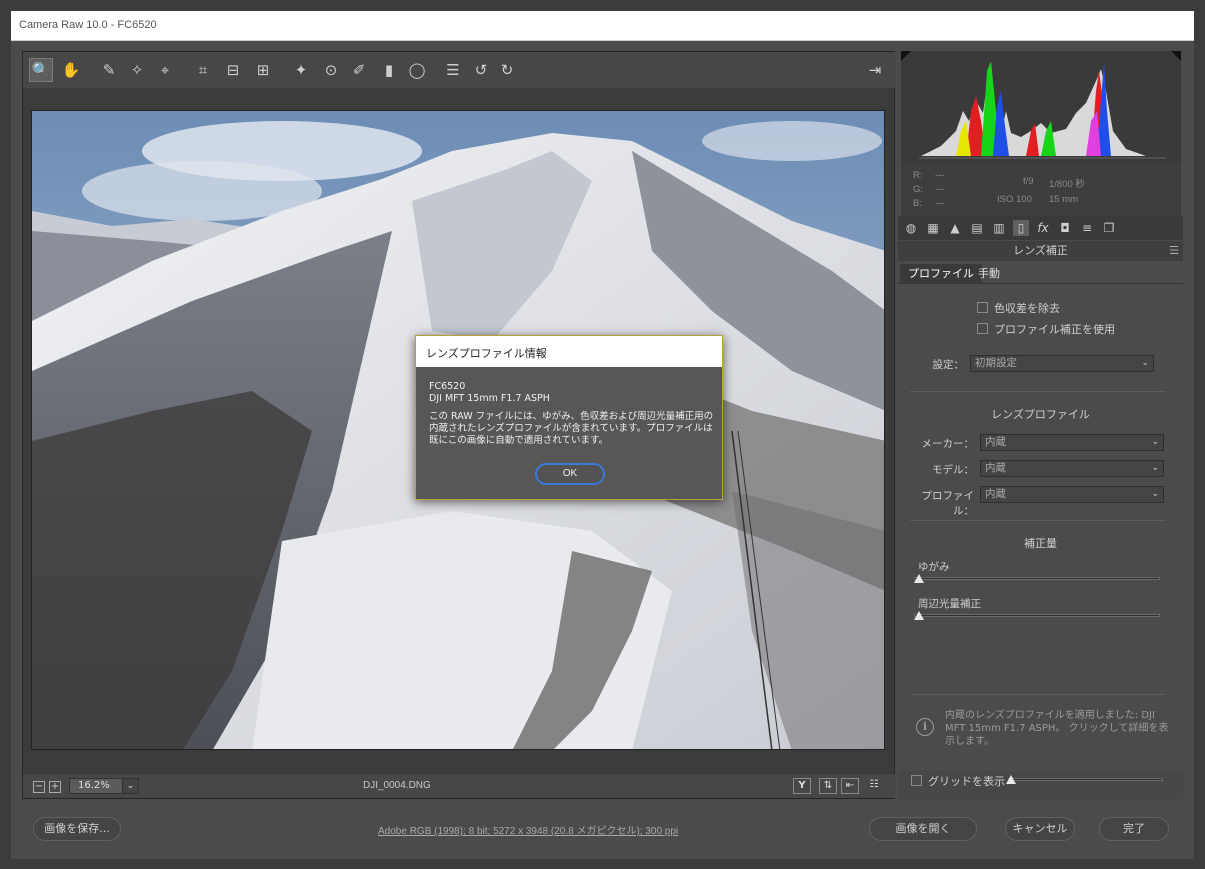 The height and width of the screenshot is (869, 1205). I want to click on dialog-lens: DJI MFT 15mm F1.7 ASPH, so click(489, 398).